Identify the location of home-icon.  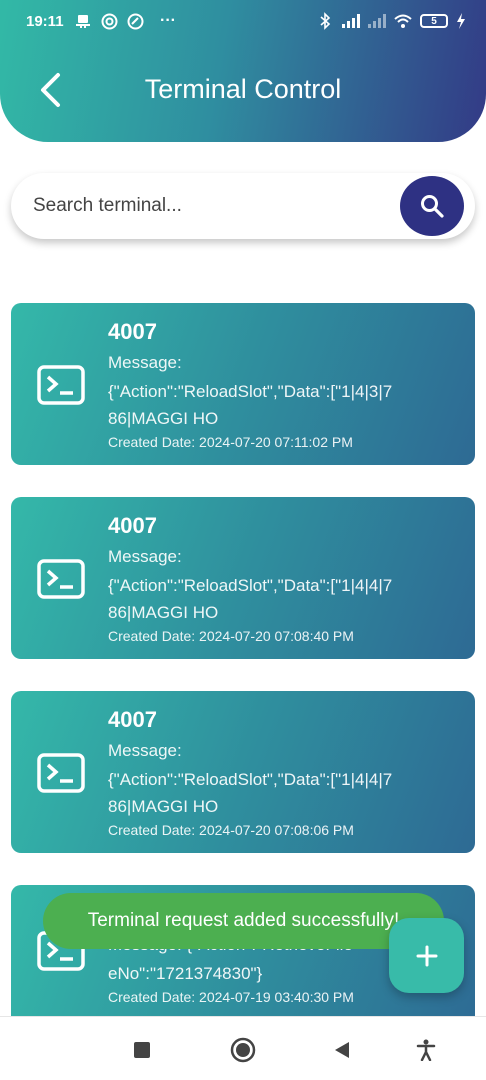
(243, 1050).